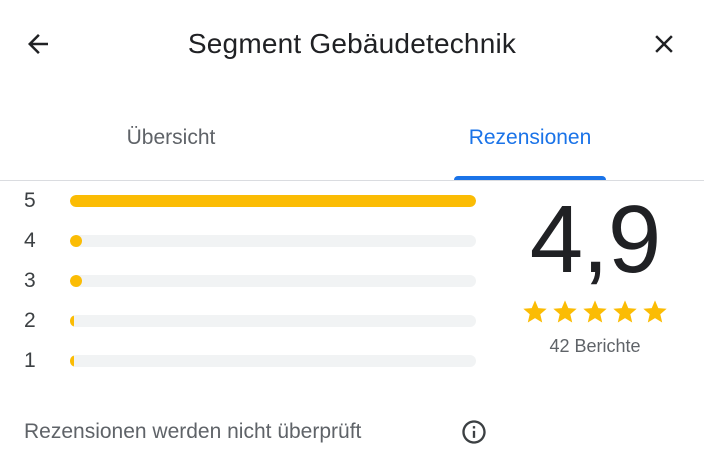  I want to click on tab-overview: Übersicht, so click(171, 145).